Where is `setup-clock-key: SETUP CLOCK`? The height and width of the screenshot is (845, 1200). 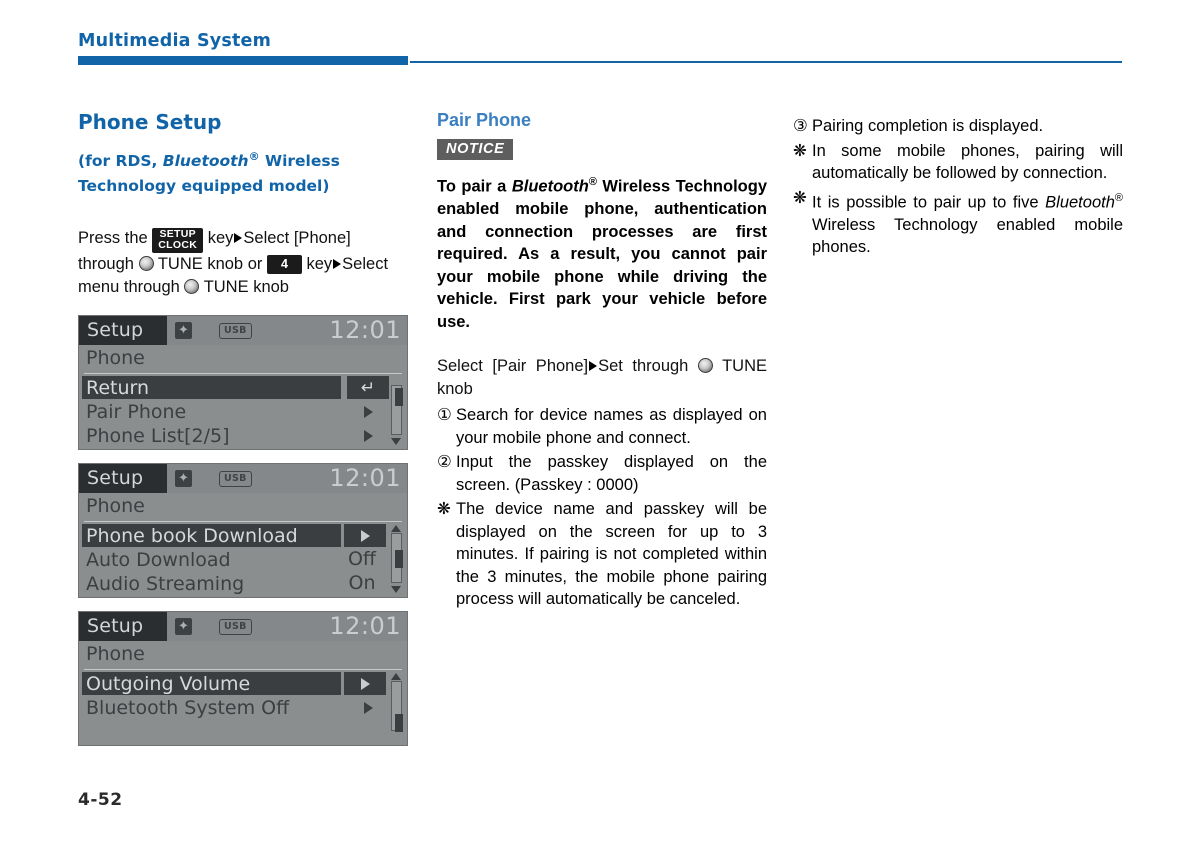
setup-clock-key: SETUP CLOCK is located at coordinates (178, 241).